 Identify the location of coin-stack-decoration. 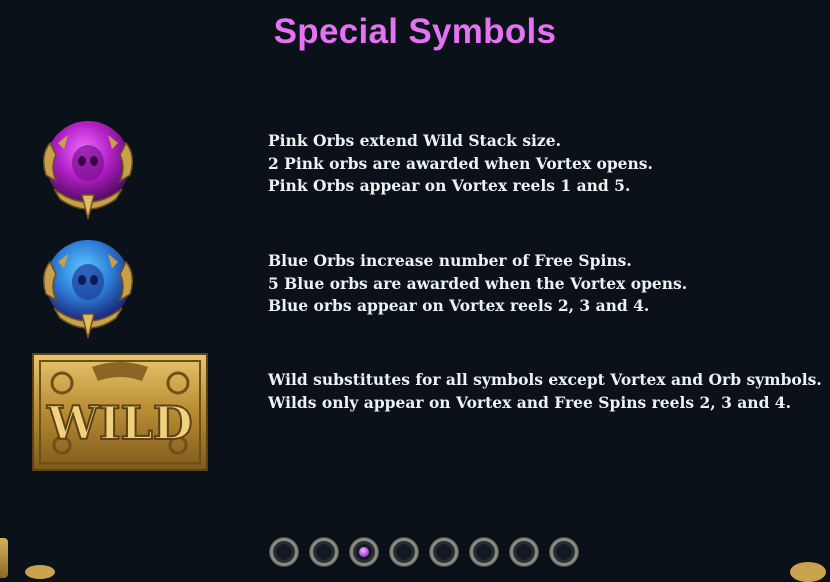
(4, 558).